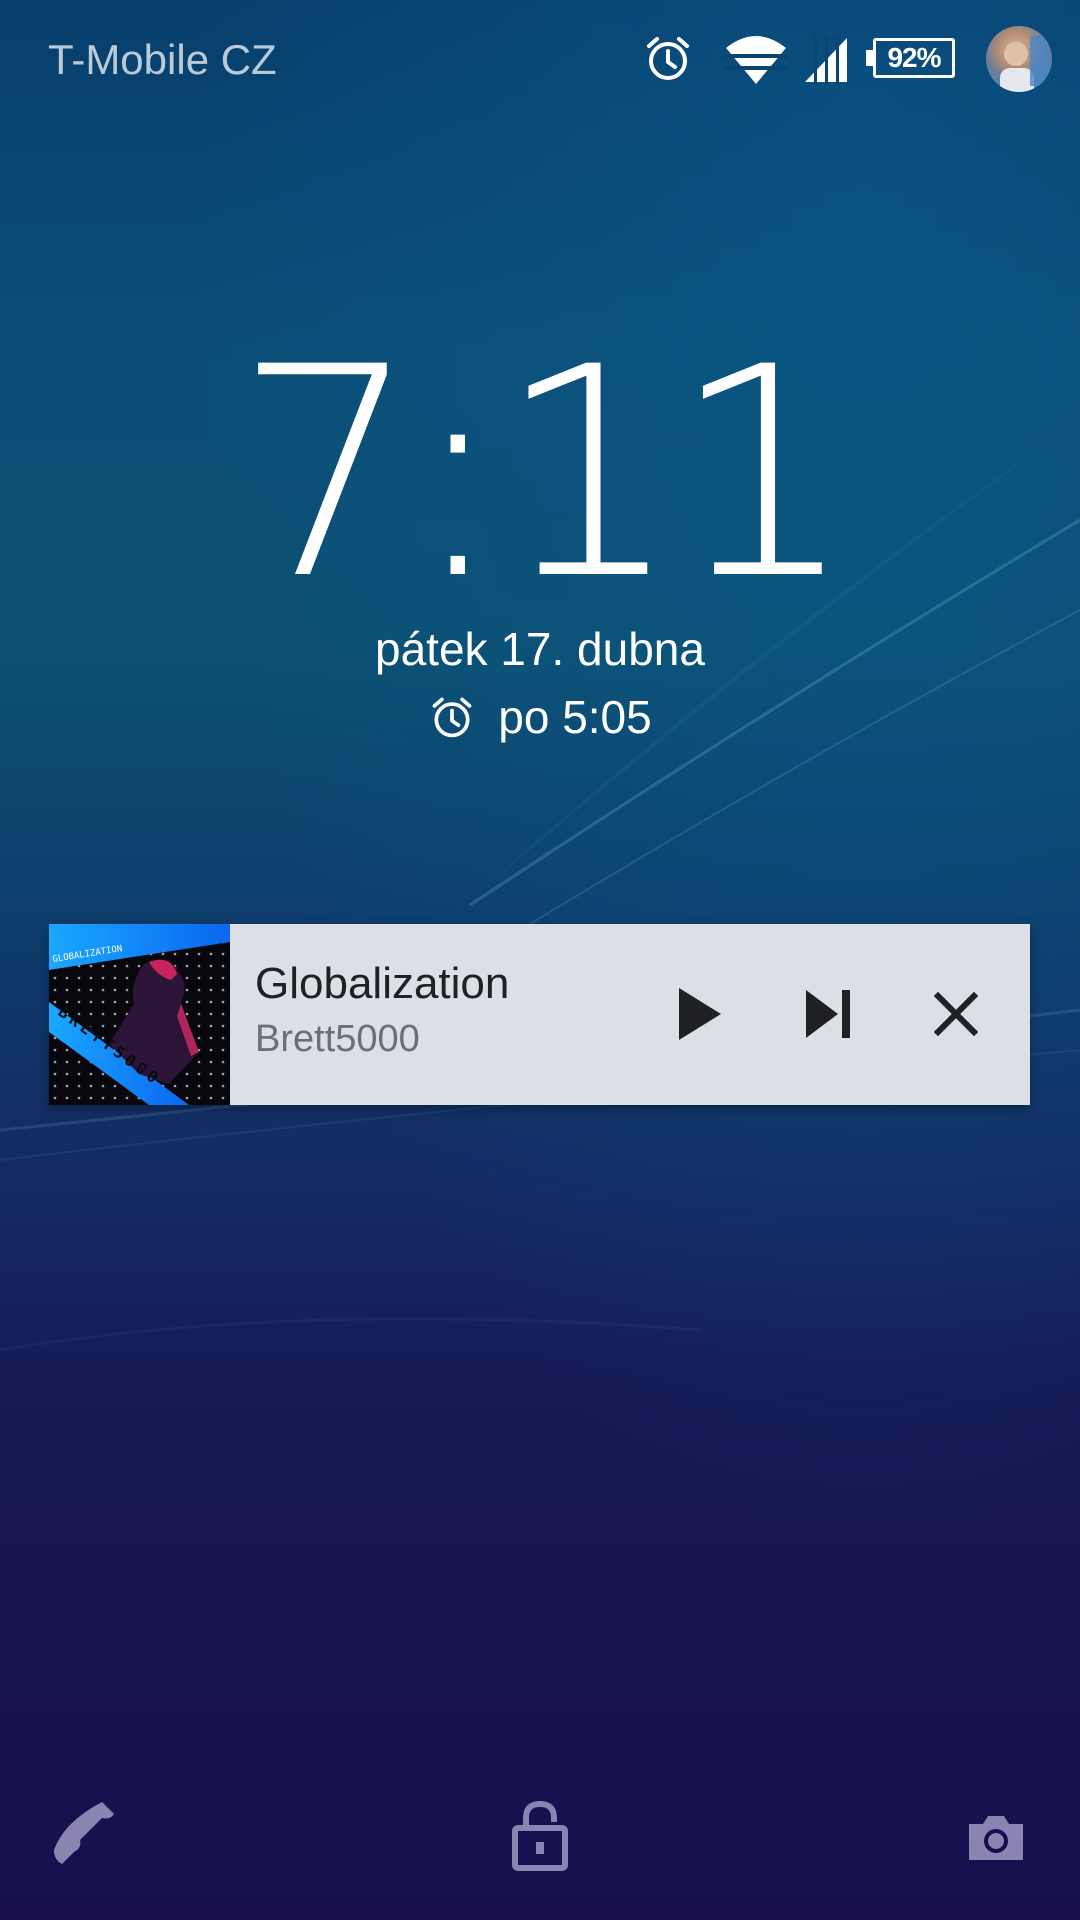 This screenshot has width=1080, height=1920. What do you see at coordinates (756, 60) in the screenshot?
I see `wifi-icon` at bounding box center [756, 60].